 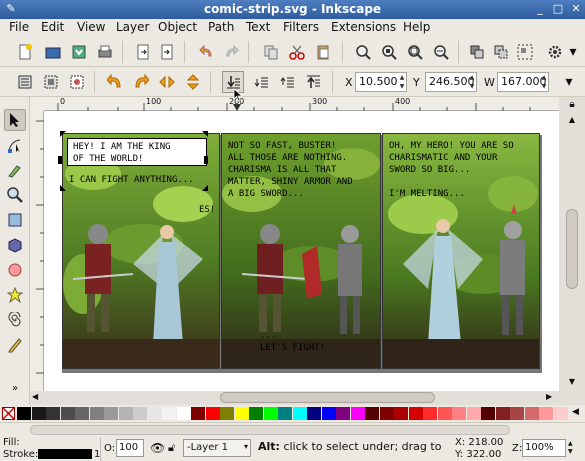 I want to click on horizontal-scroll-thumb, so click(x=327, y=397).